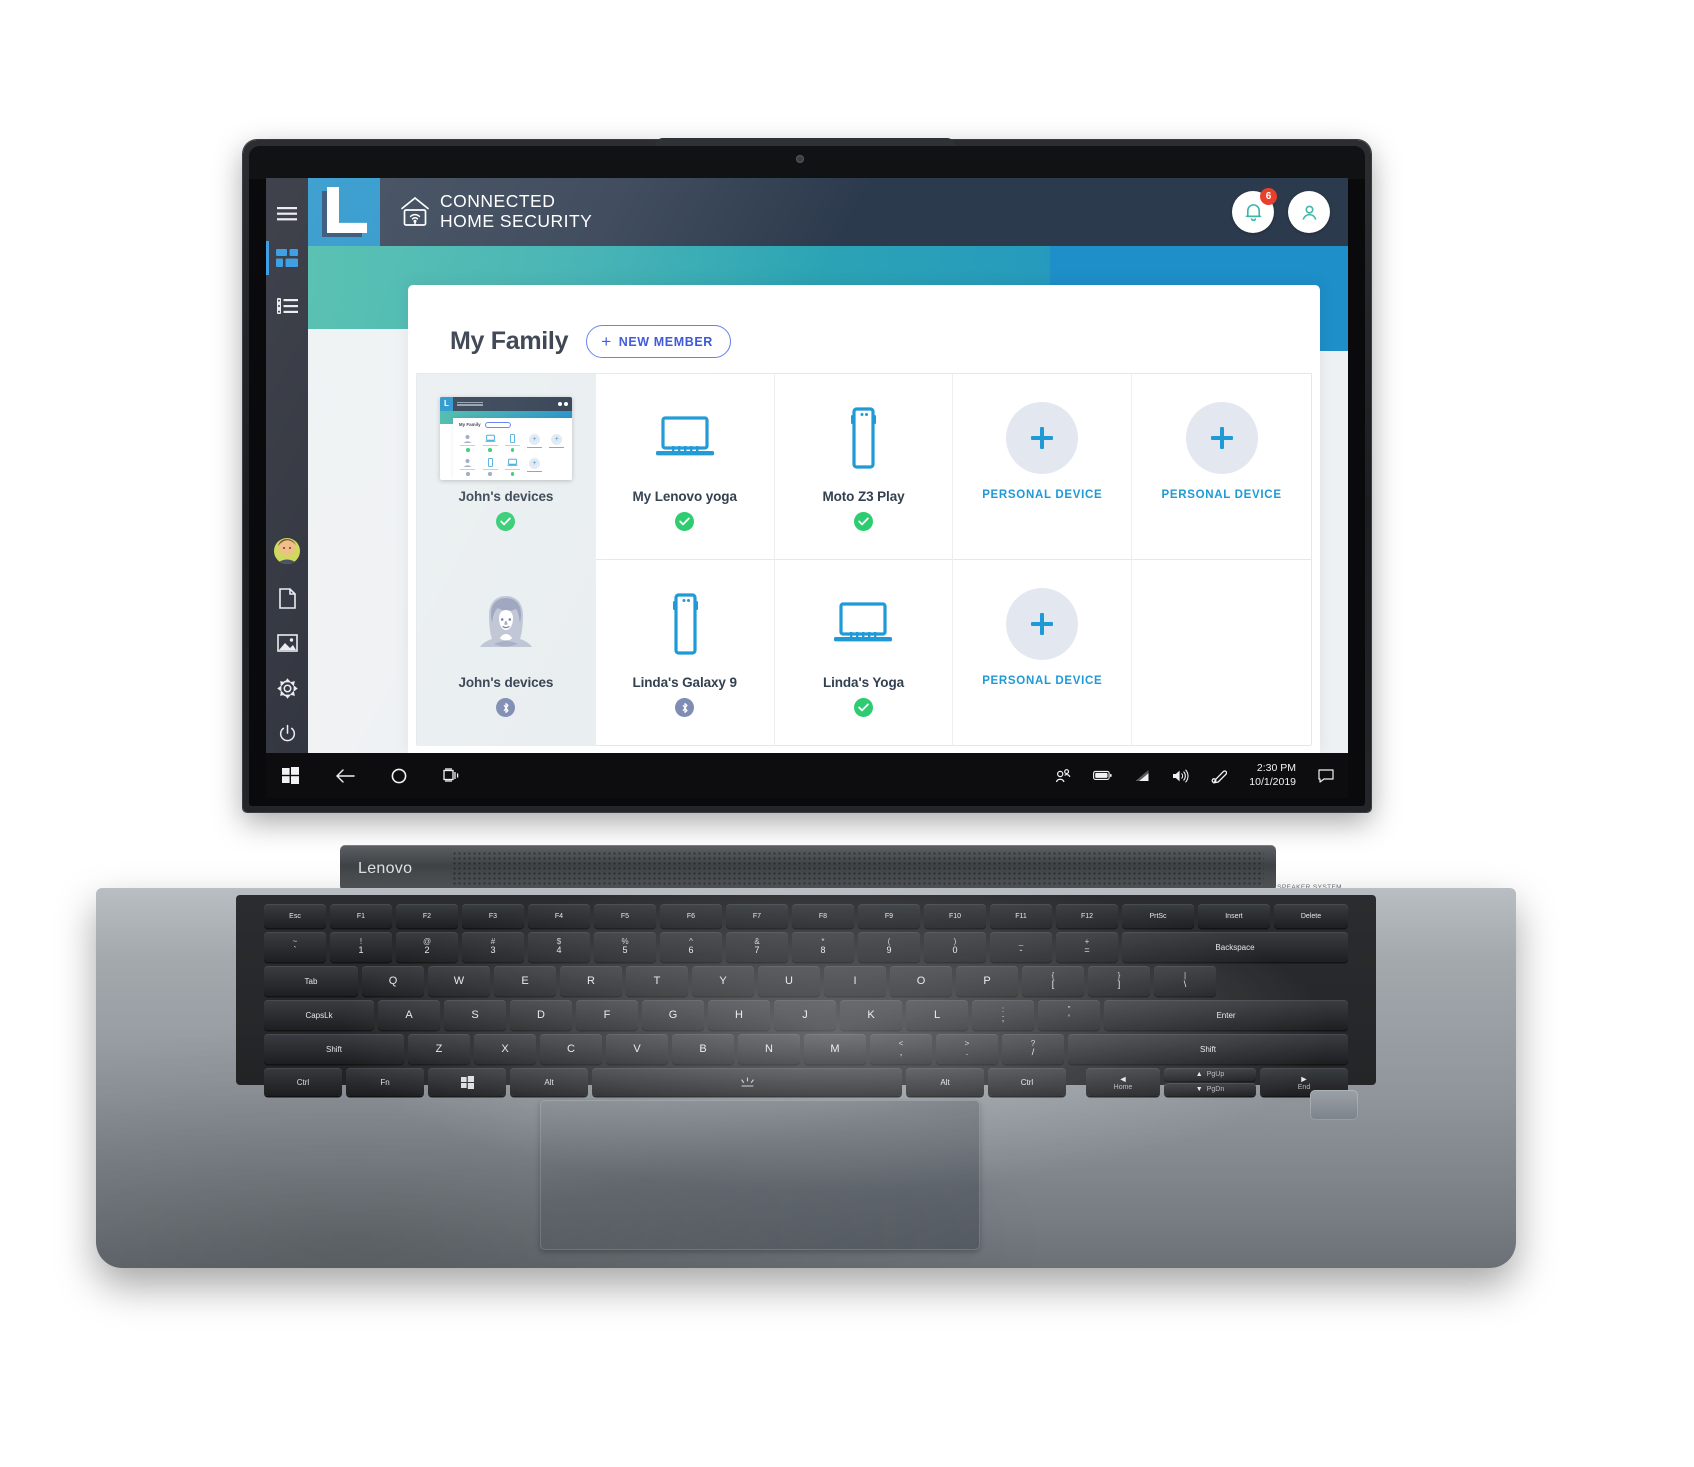  Describe the element at coordinates (1021, 916) in the screenshot. I see `key-f11: F11` at that location.